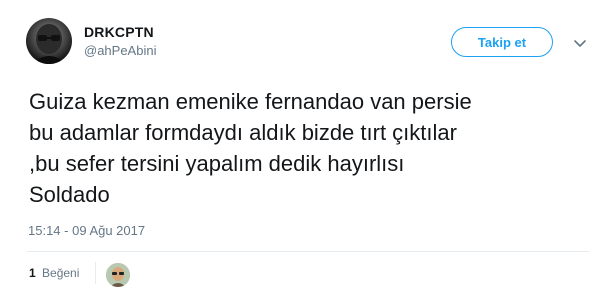 This screenshot has width=615, height=306. Describe the element at coordinates (580, 43) in the screenshot. I see `chevron-down-icon` at that location.